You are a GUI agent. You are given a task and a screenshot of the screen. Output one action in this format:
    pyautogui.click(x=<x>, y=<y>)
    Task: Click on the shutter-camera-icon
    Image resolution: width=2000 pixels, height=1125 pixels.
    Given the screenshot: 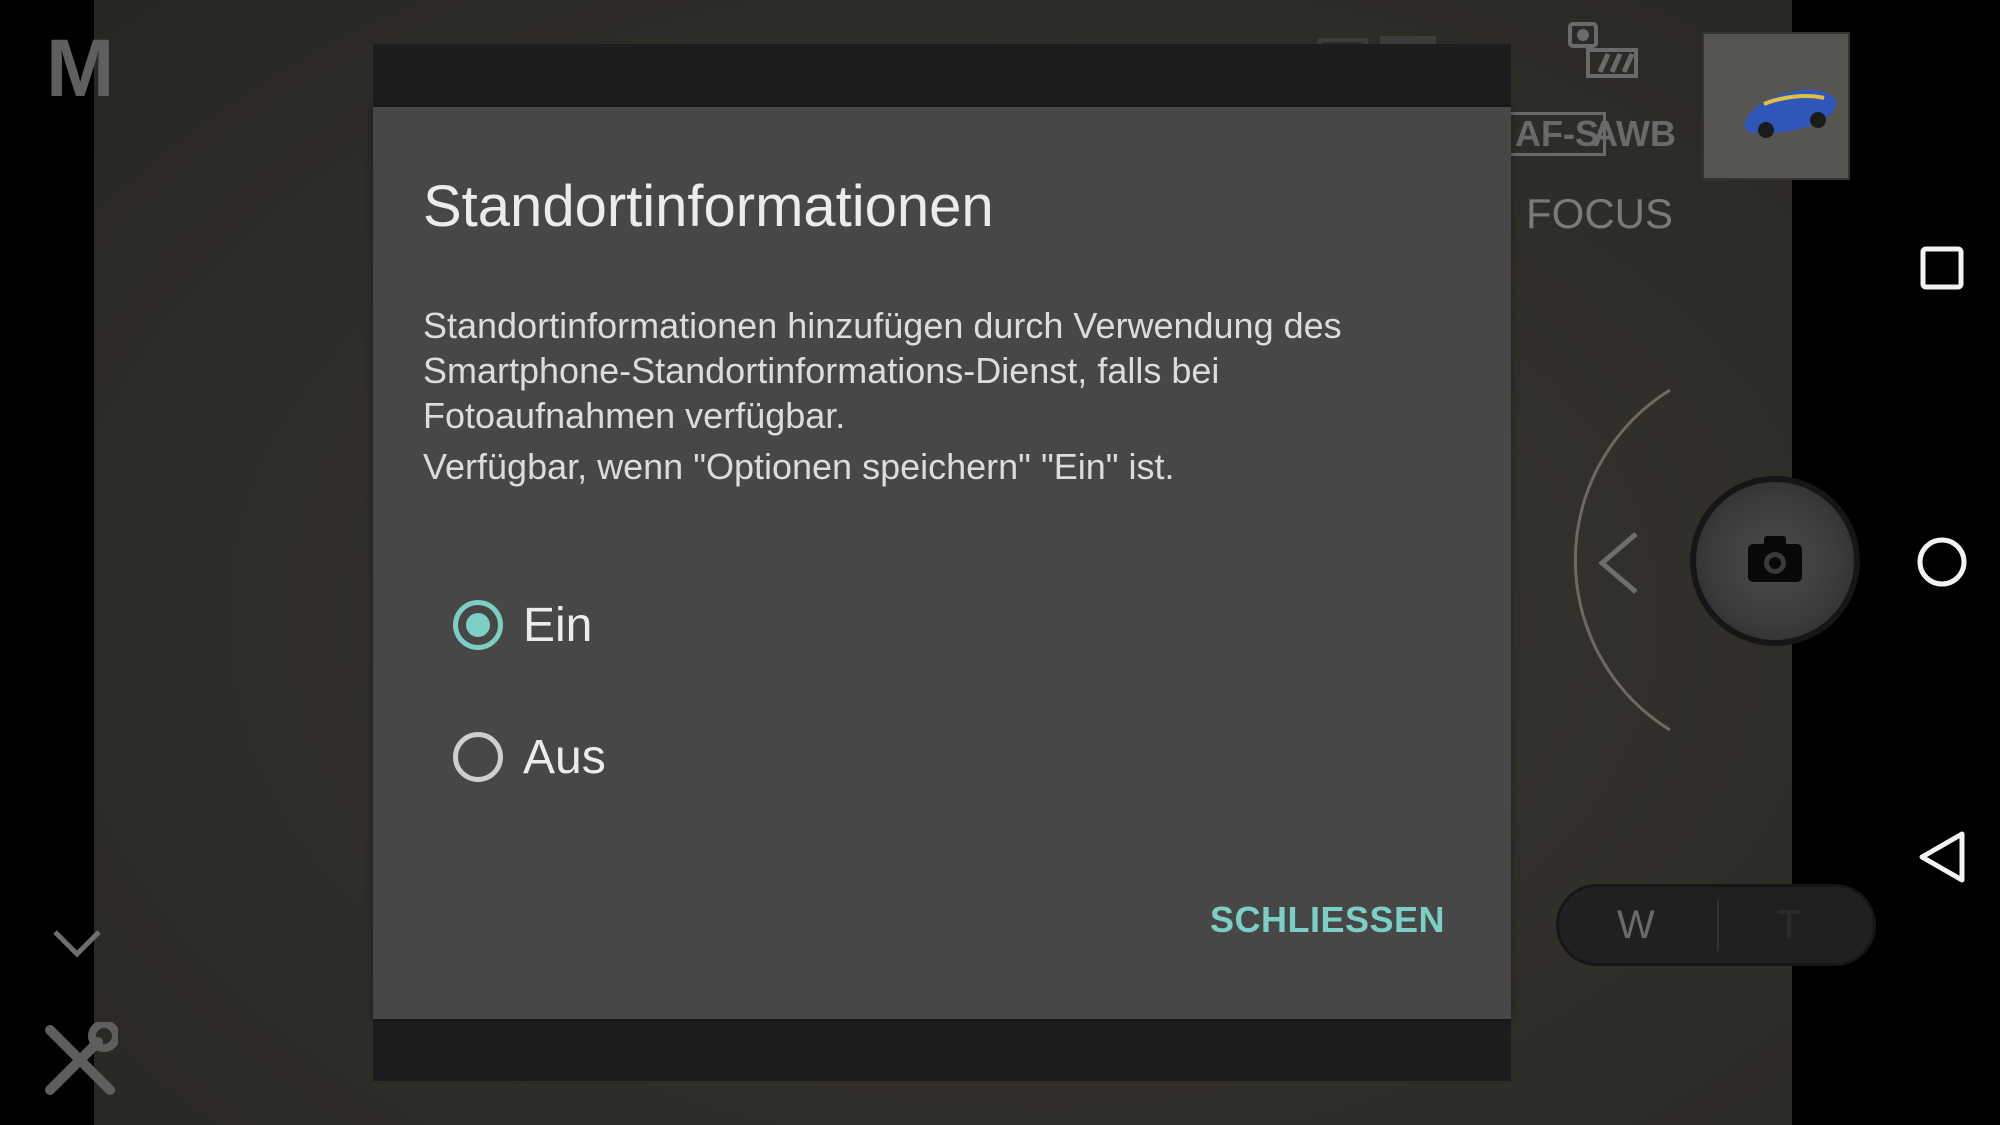 What is the action you would take?
    pyautogui.click(x=1775, y=559)
    